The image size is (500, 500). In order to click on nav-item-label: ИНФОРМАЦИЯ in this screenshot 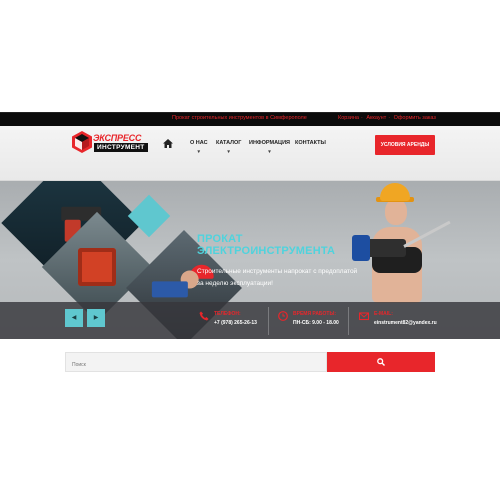, I will do `click(269, 143)`.